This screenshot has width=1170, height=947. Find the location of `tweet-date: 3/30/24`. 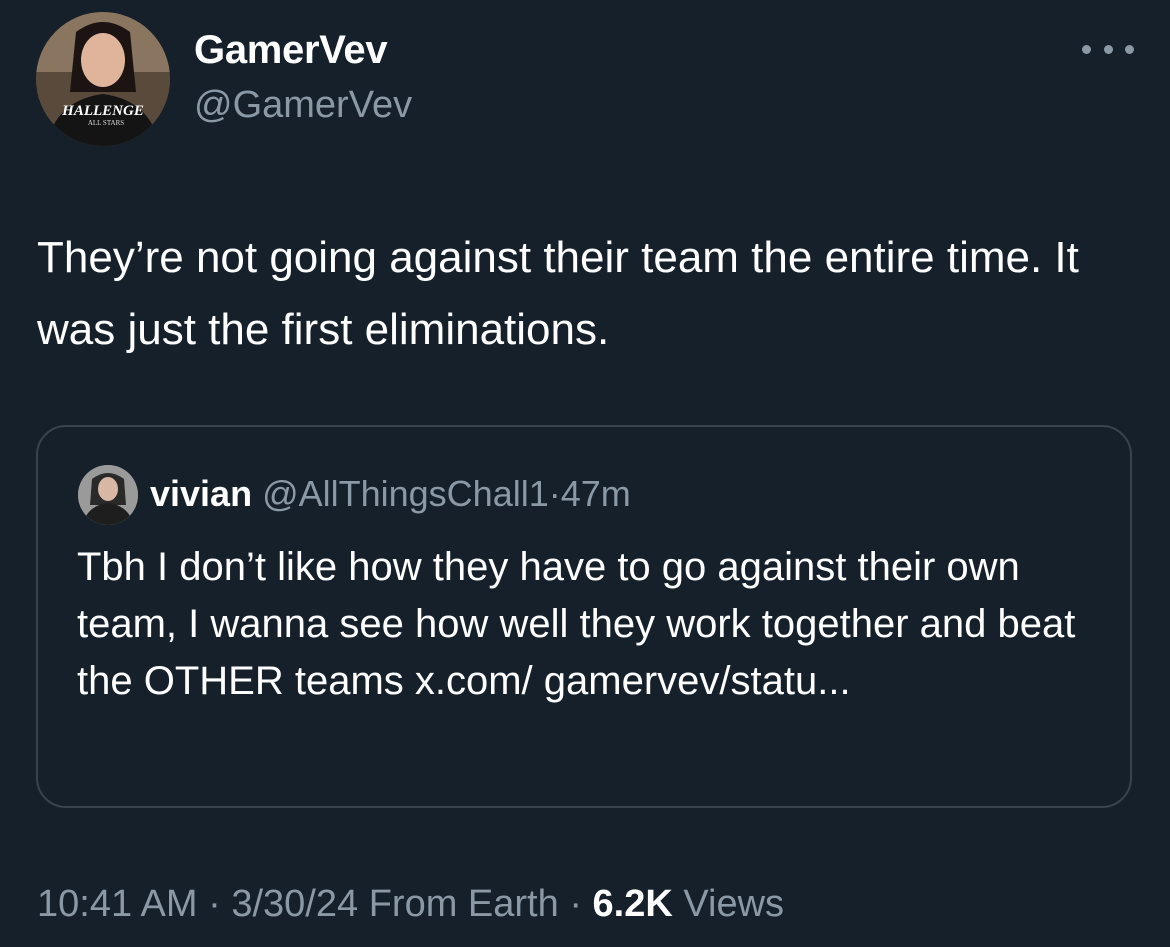

tweet-date: 3/30/24 is located at coordinates (294, 904).